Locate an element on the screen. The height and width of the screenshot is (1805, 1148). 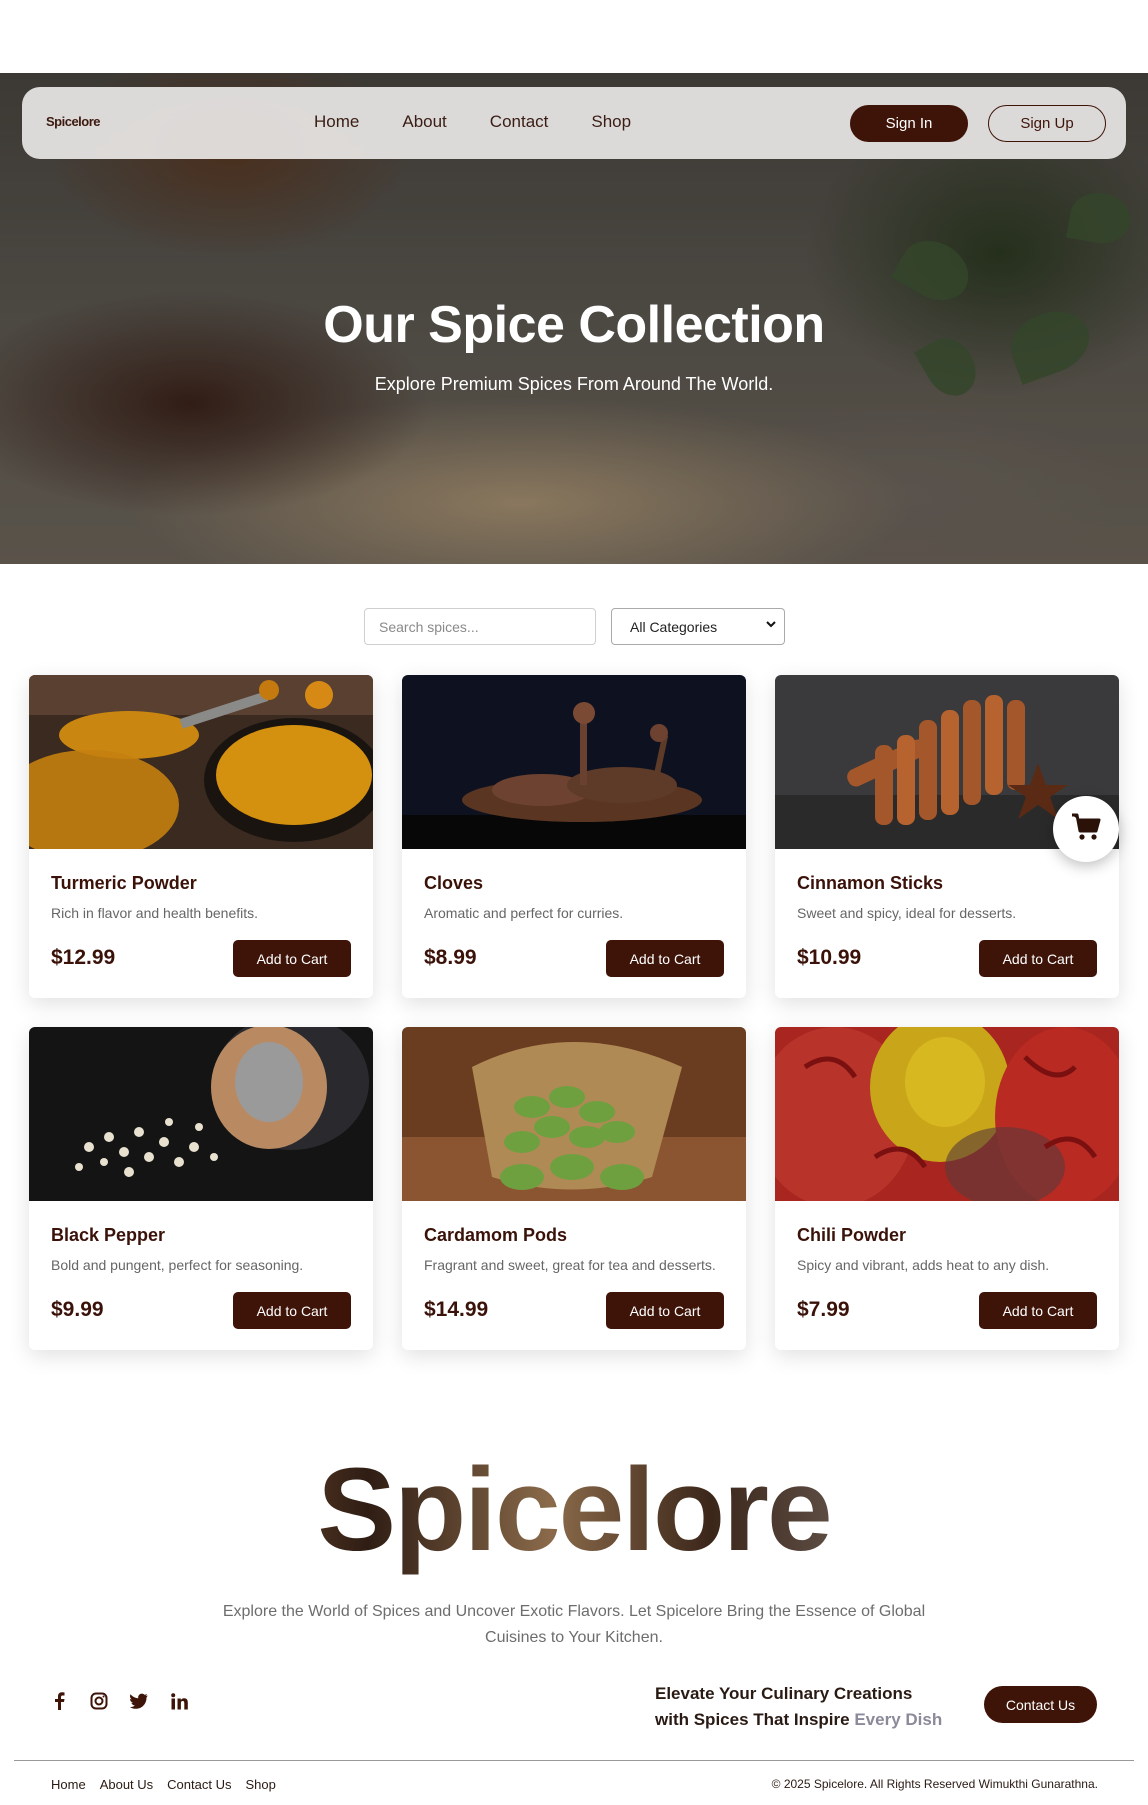
search-input is located at coordinates (480, 626).